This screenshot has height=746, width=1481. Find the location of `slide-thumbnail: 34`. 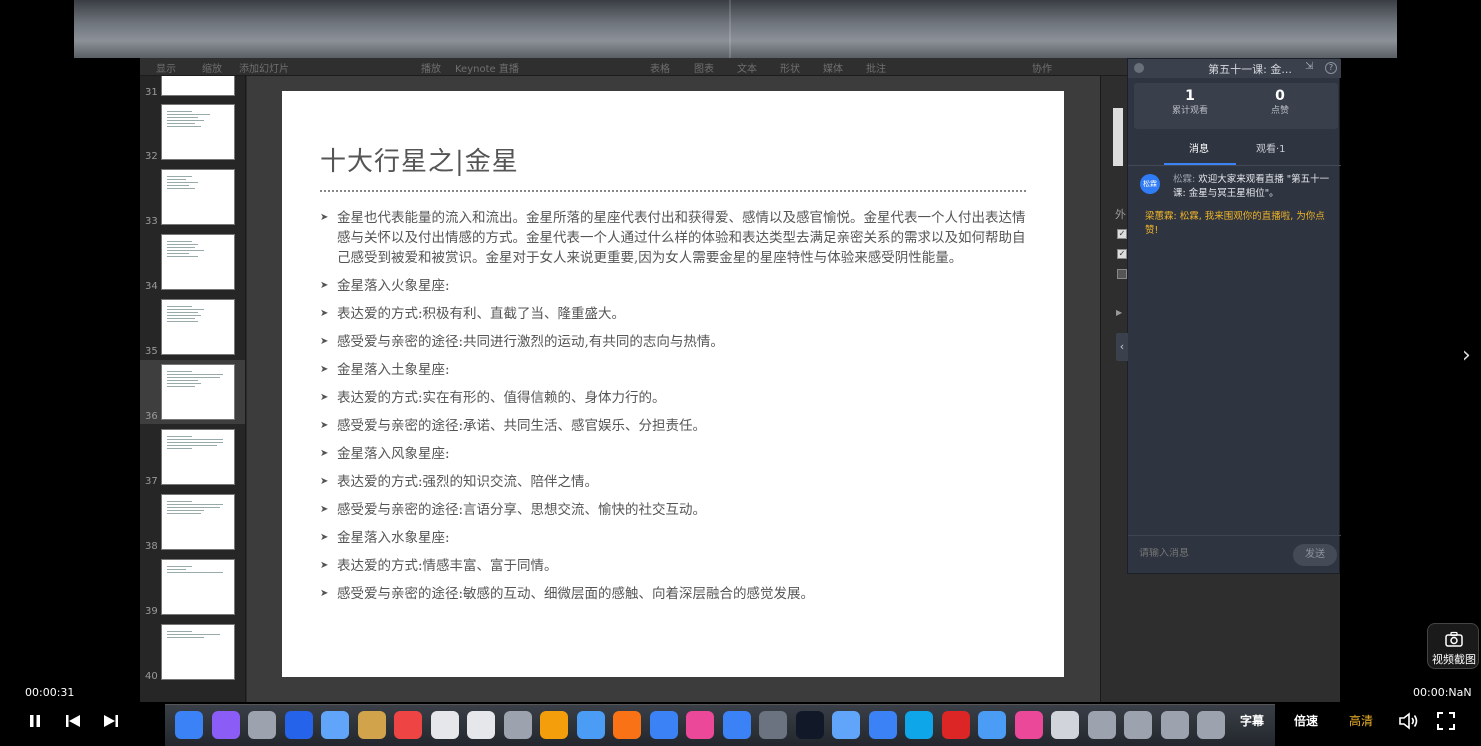

slide-thumbnail: 34 is located at coordinates (192, 262).